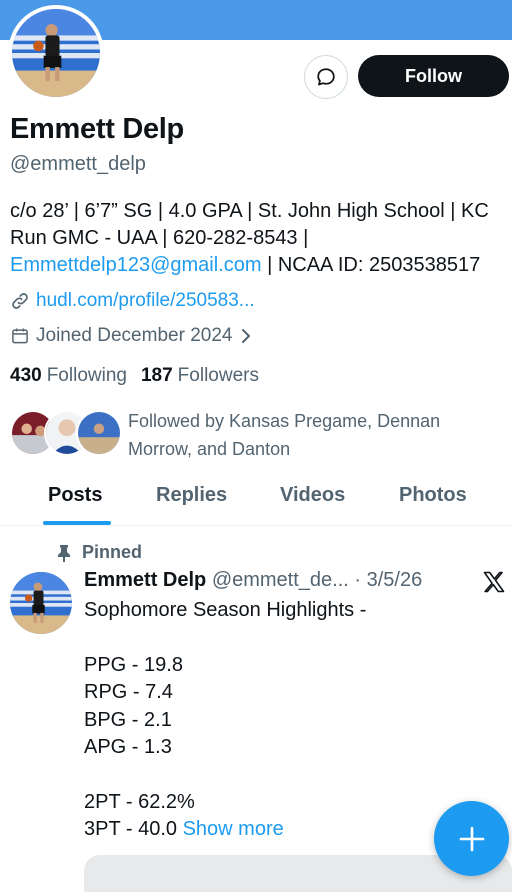  What do you see at coordinates (97, 129) in the screenshot?
I see `profile-name: Emmett Delp` at bounding box center [97, 129].